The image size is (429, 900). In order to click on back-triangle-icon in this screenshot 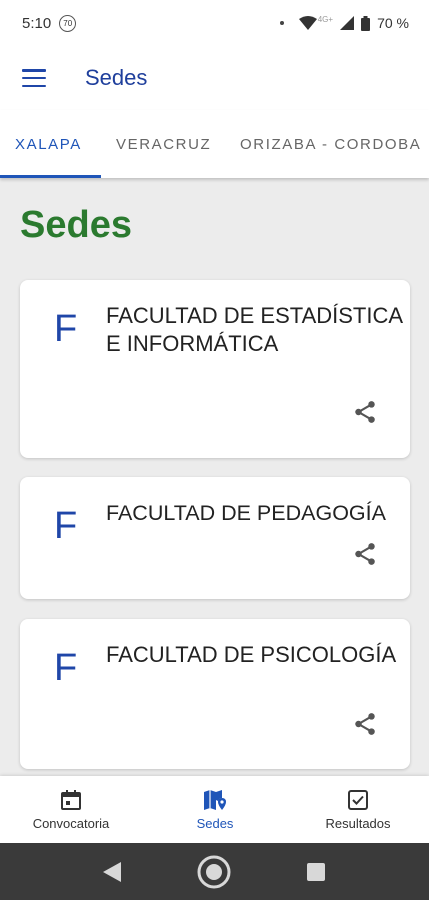, I will do `click(112, 871)`.